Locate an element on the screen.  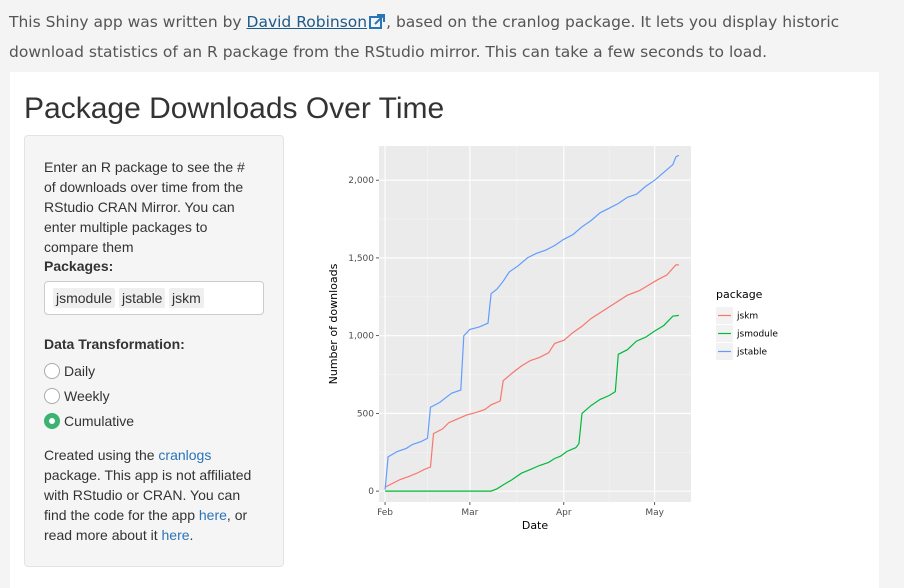
code-link: here is located at coordinates (213, 515).